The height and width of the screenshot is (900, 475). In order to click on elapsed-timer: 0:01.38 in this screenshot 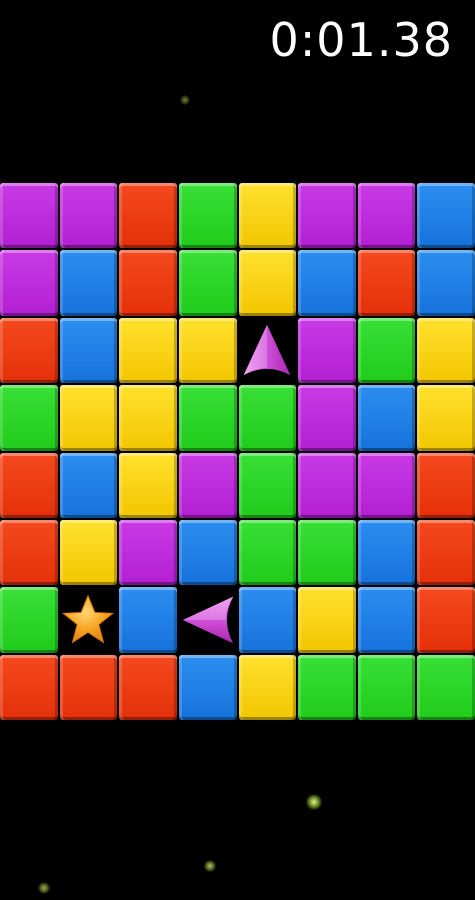, I will do `click(361, 40)`.